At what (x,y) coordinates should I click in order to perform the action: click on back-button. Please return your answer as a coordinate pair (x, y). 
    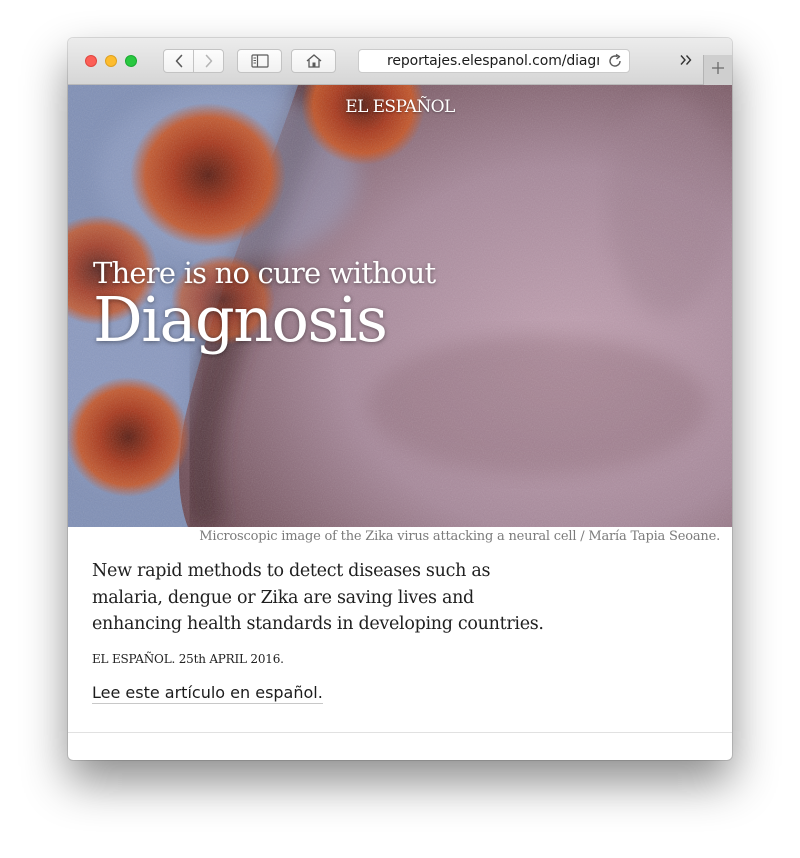
    Looking at the image, I should click on (178, 61).